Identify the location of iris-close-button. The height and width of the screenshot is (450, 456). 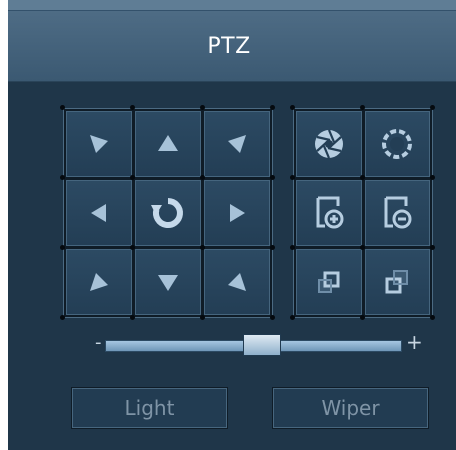
(397, 144).